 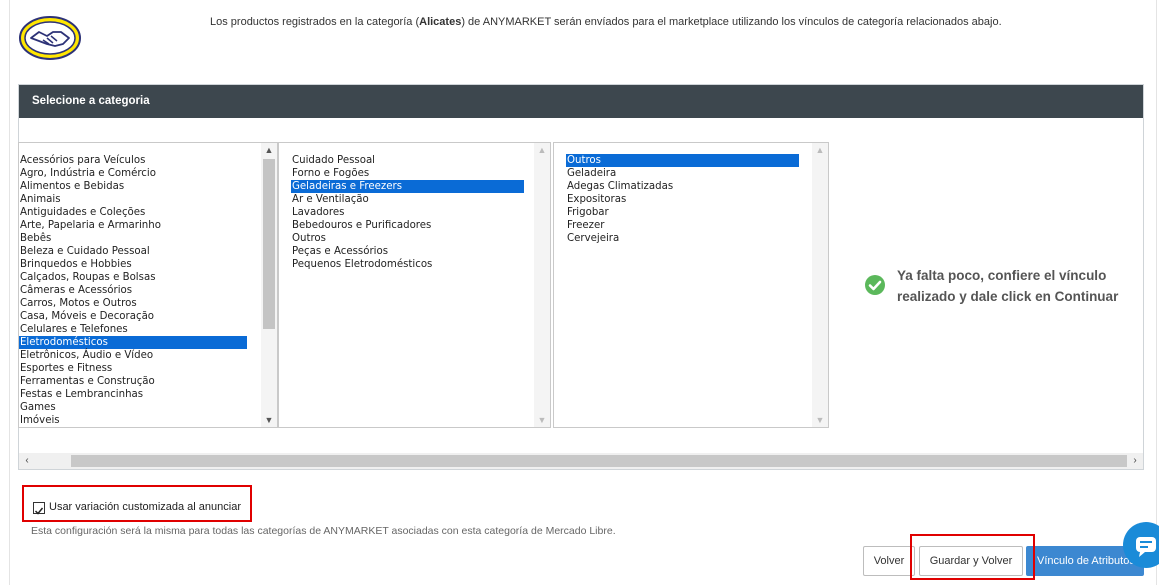 What do you see at coordinates (133, 368) in the screenshot?
I see `list-option: Esportes e Fitness` at bounding box center [133, 368].